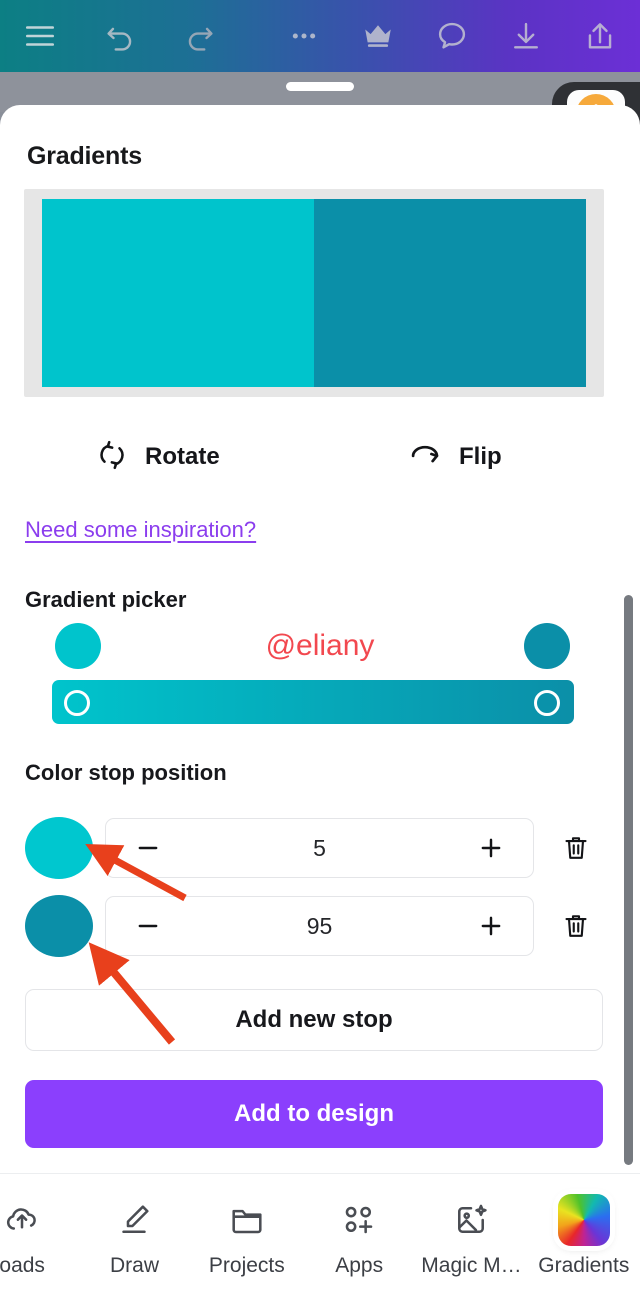 This screenshot has width=640, height=1301. Describe the element at coordinates (359, 1220) in the screenshot. I see `apps-grid-plus-icon` at that location.